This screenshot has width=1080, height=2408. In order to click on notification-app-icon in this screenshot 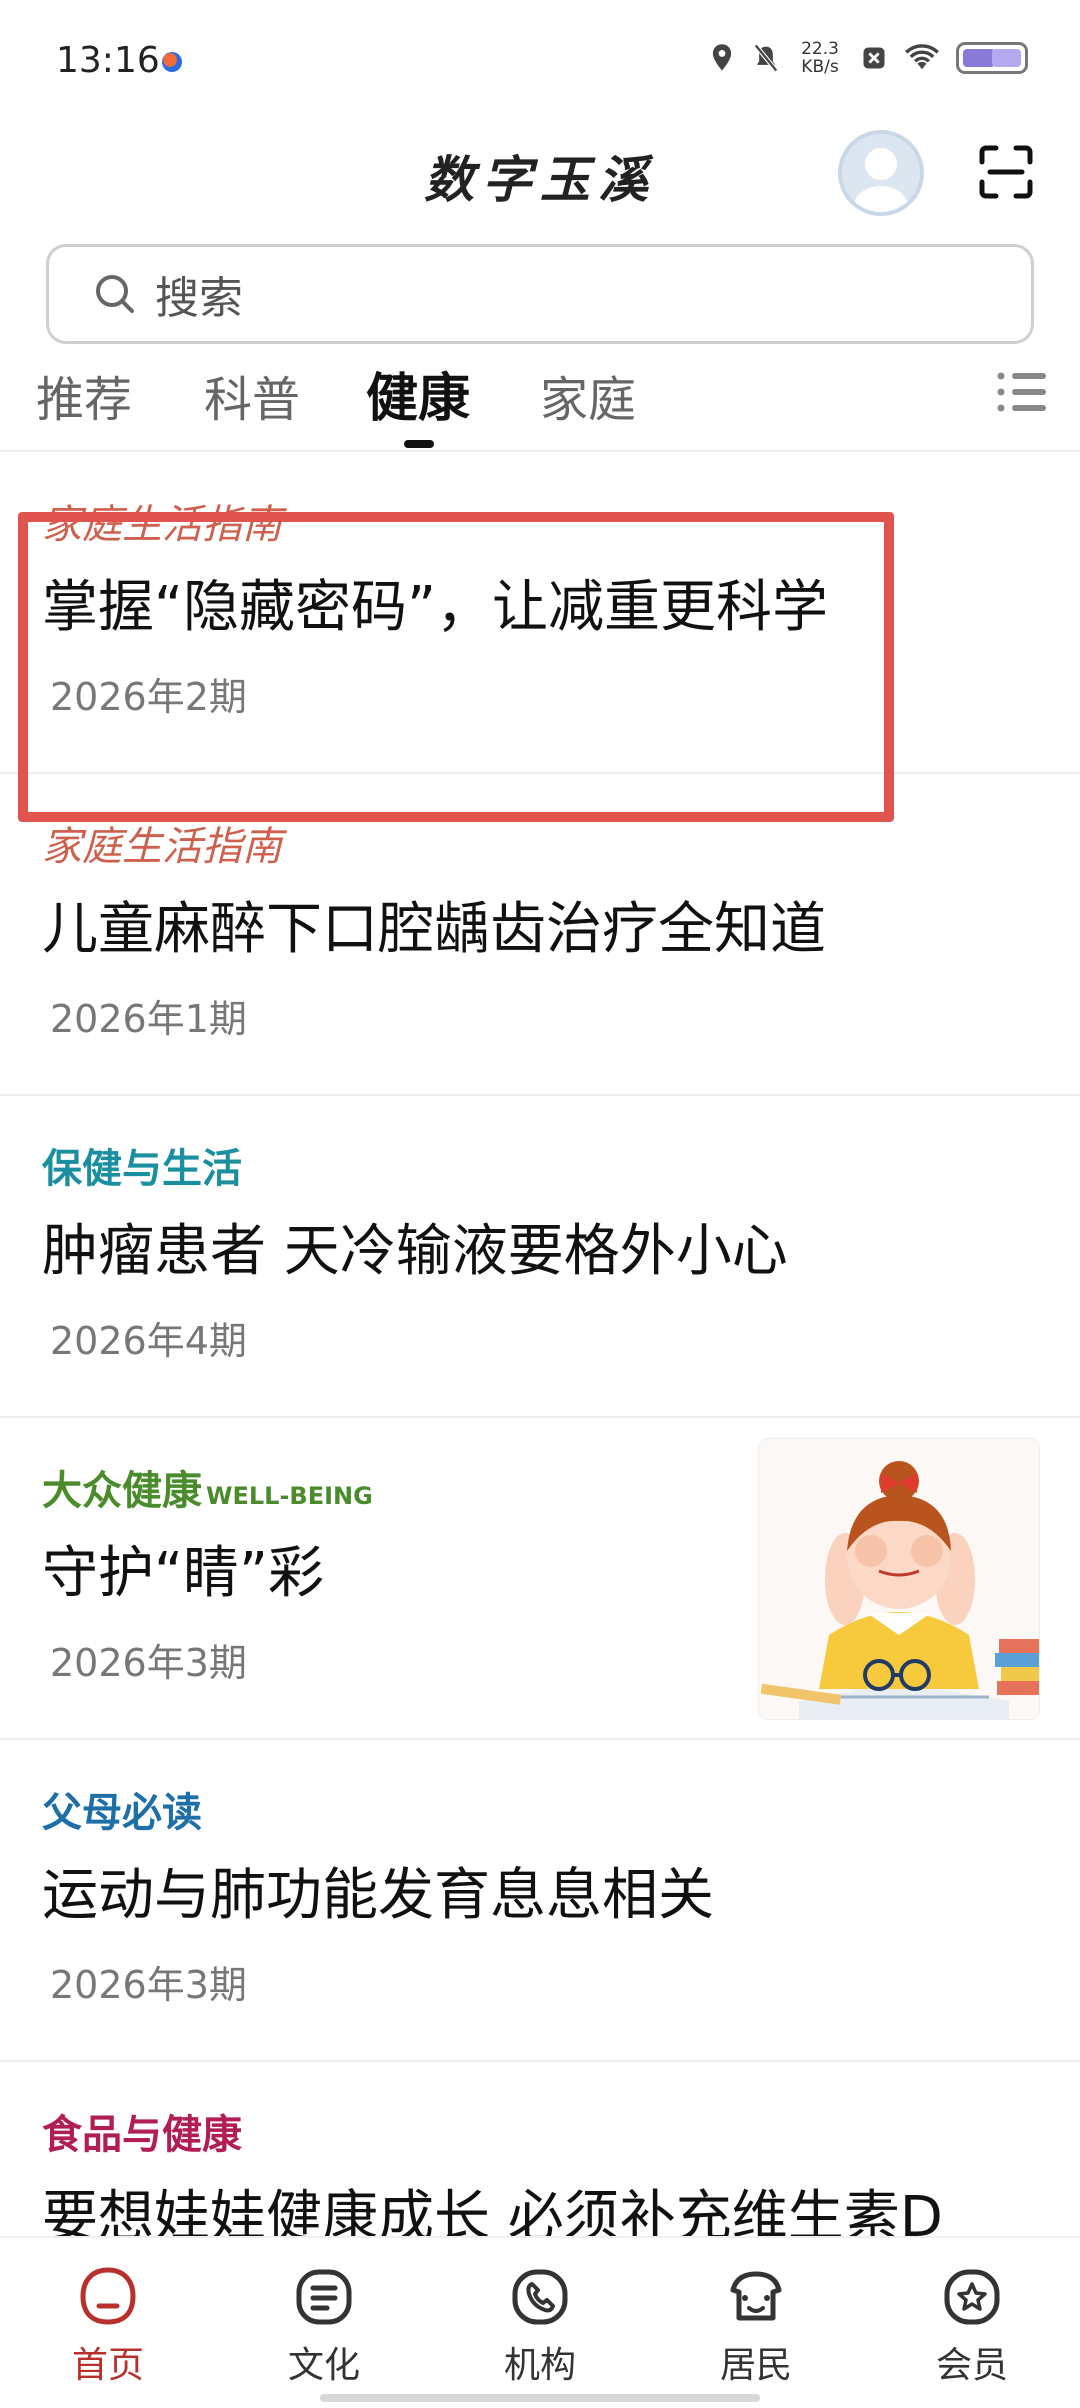, I will do `click(172, 62)`.